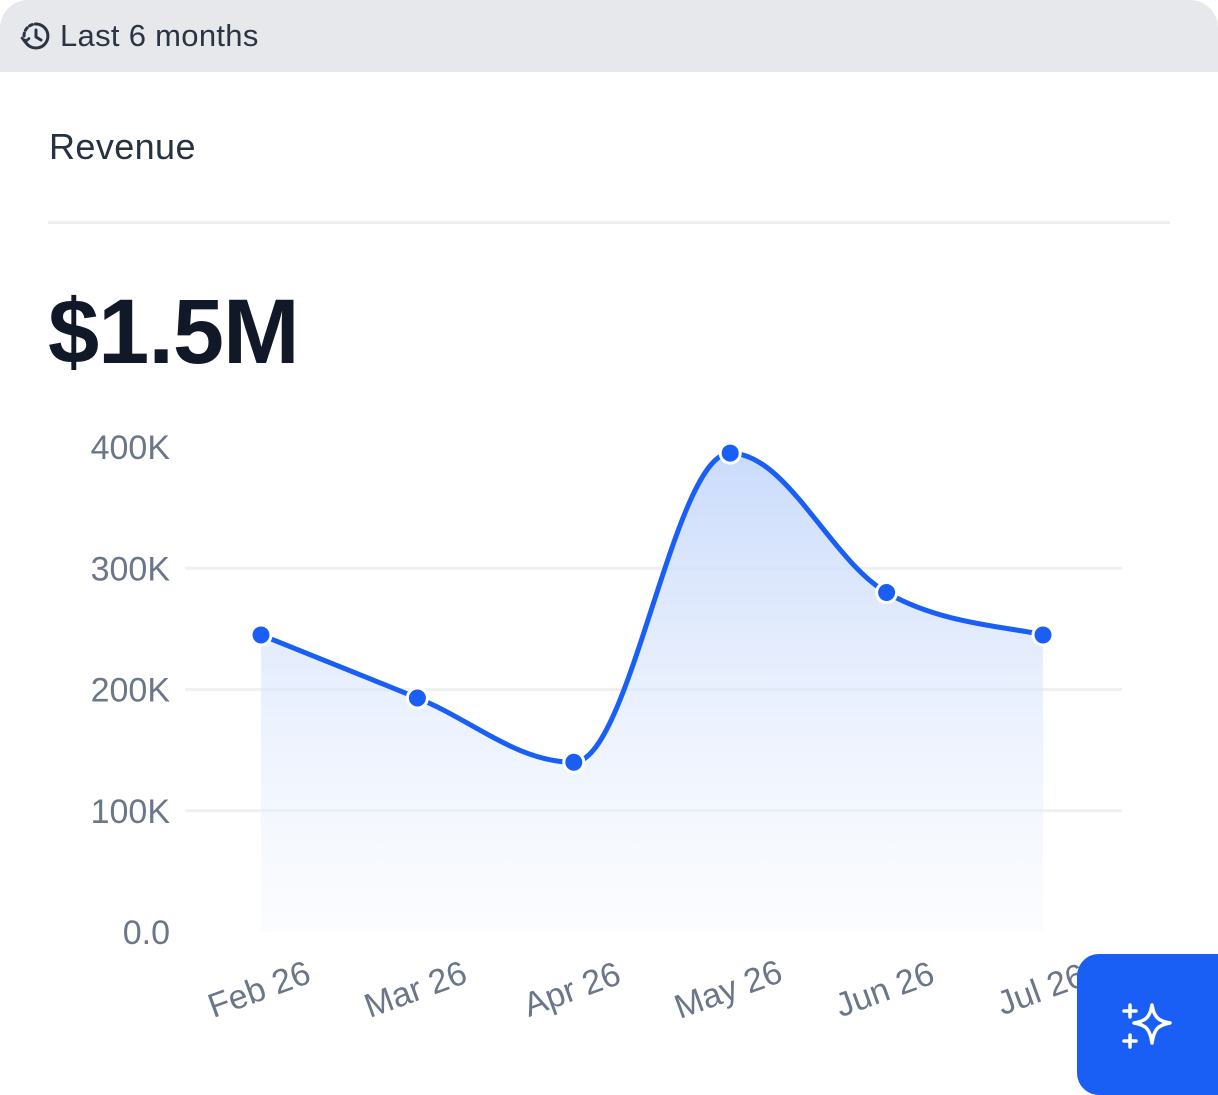  I want to click on y-tick-label: 300K, so click(131, 569).